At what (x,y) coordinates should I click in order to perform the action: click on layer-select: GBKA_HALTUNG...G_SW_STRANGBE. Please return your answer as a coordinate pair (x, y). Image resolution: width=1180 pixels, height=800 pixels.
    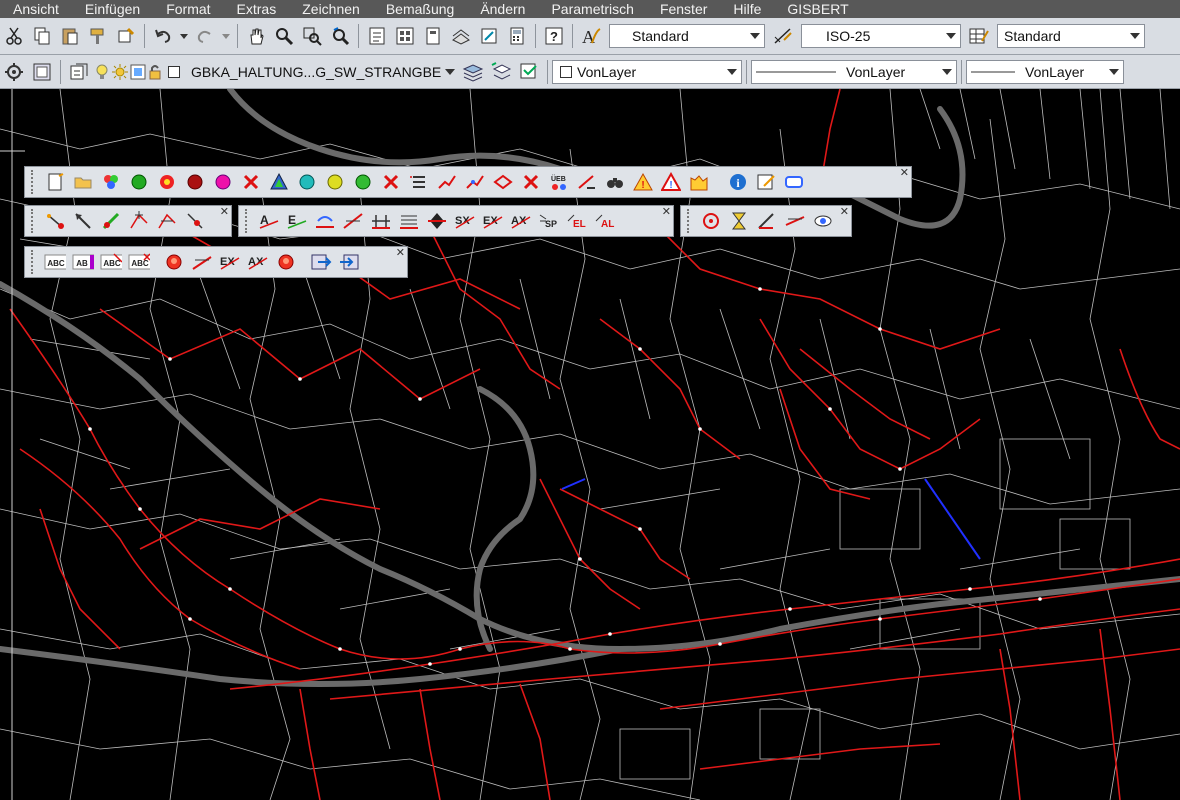
    Looking at the image, I should click on (322, 72).